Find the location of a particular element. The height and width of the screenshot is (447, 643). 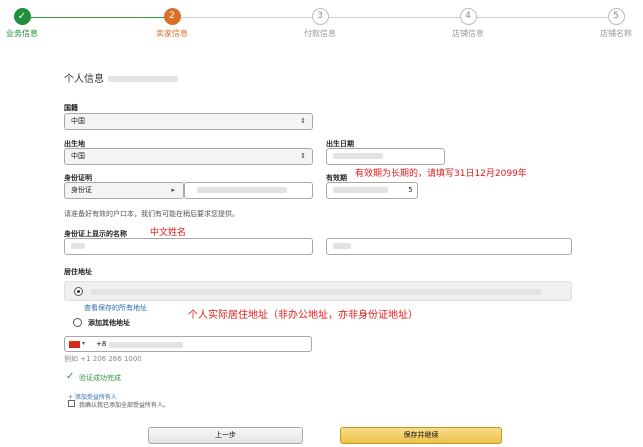

residence-label: 居住地址 is located at coordinates (78, 272).